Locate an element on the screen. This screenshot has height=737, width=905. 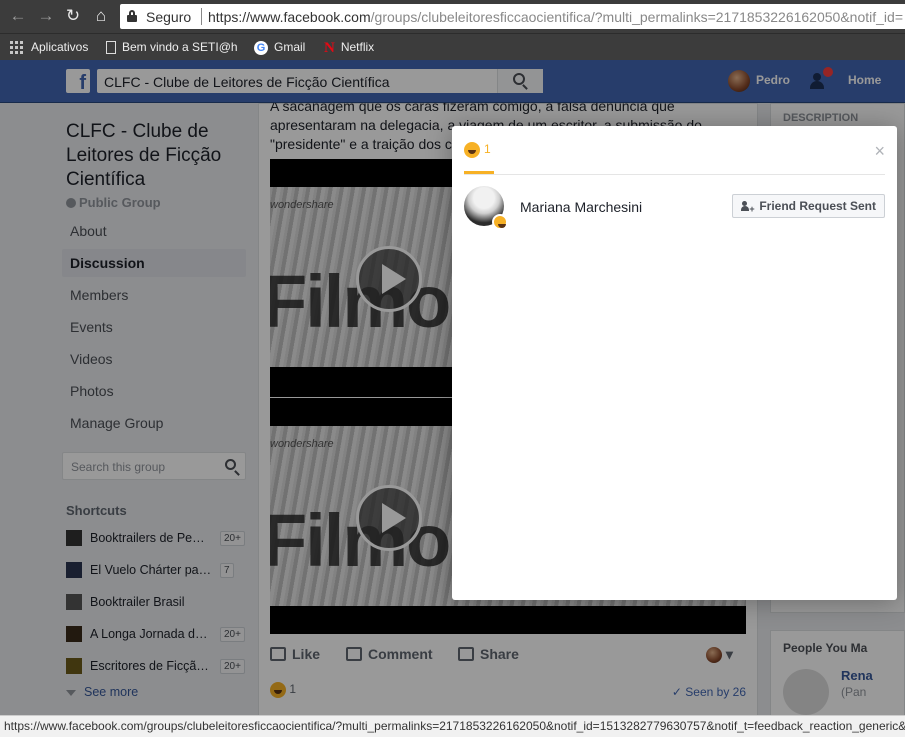
tab-haha: 1 is located at coordinates (479, 158).